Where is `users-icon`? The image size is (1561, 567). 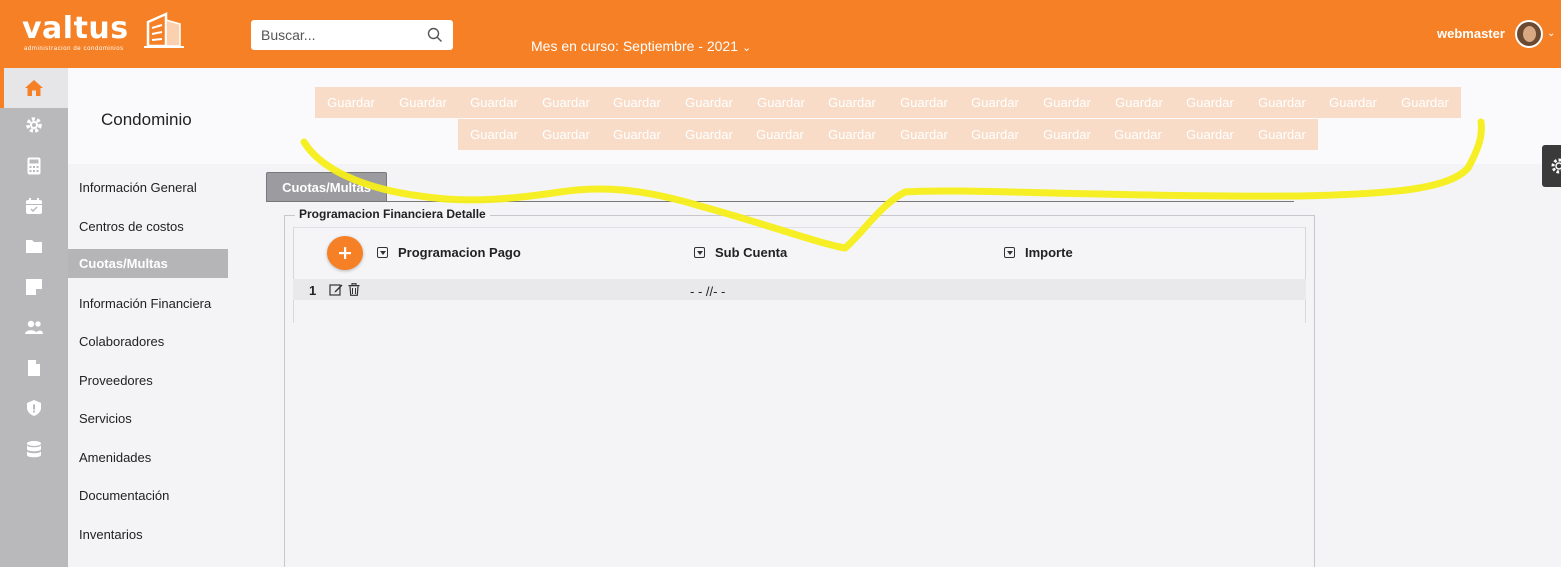 users-icon is located at coordinates (34, 327).